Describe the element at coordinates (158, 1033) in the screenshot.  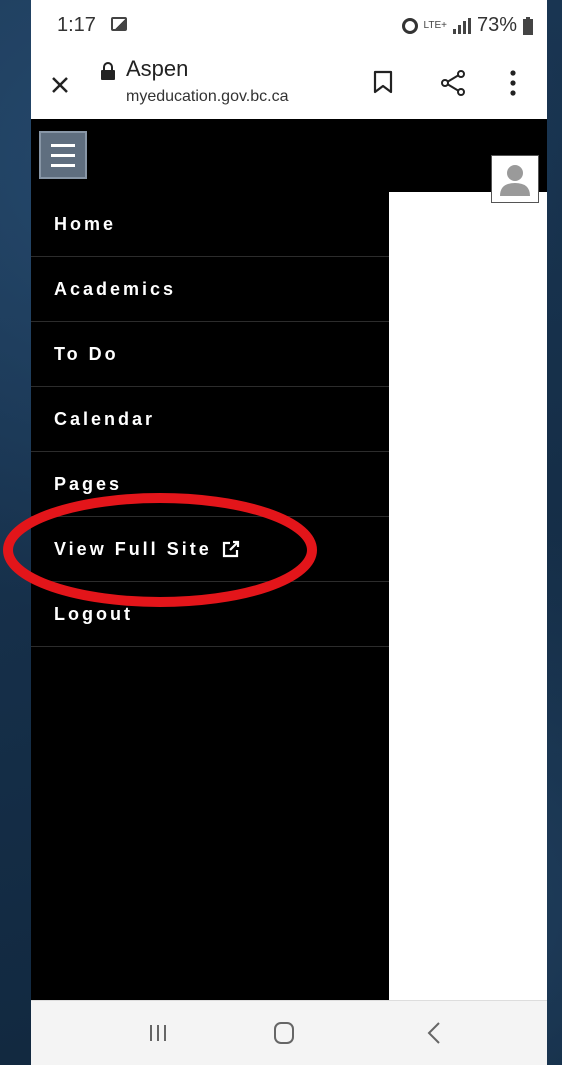
I see `recent-apps-icon` at that location.